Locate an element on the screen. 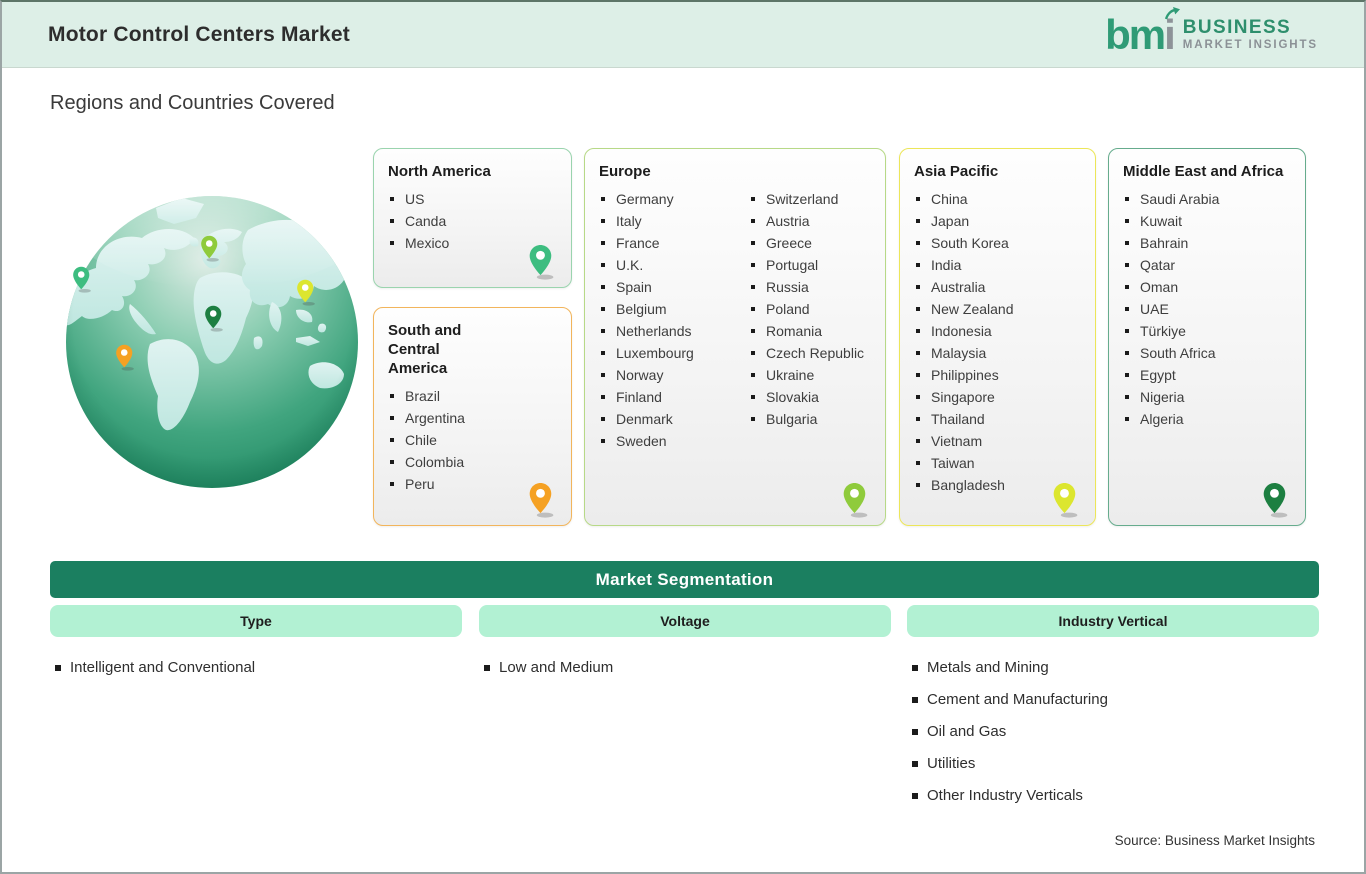  country-item: Taiwan is located at coordinates (964, 463).